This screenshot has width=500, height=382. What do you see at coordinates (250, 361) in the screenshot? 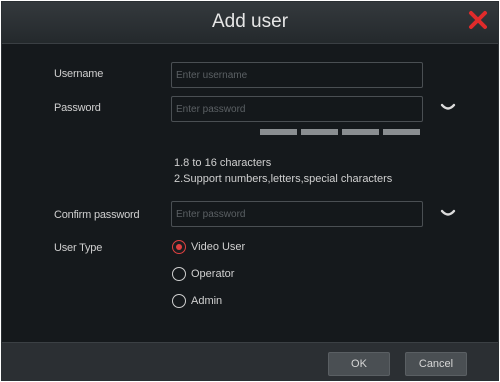
I see `dialog-footer: OK Cancel` at bounding box center [250, 361].